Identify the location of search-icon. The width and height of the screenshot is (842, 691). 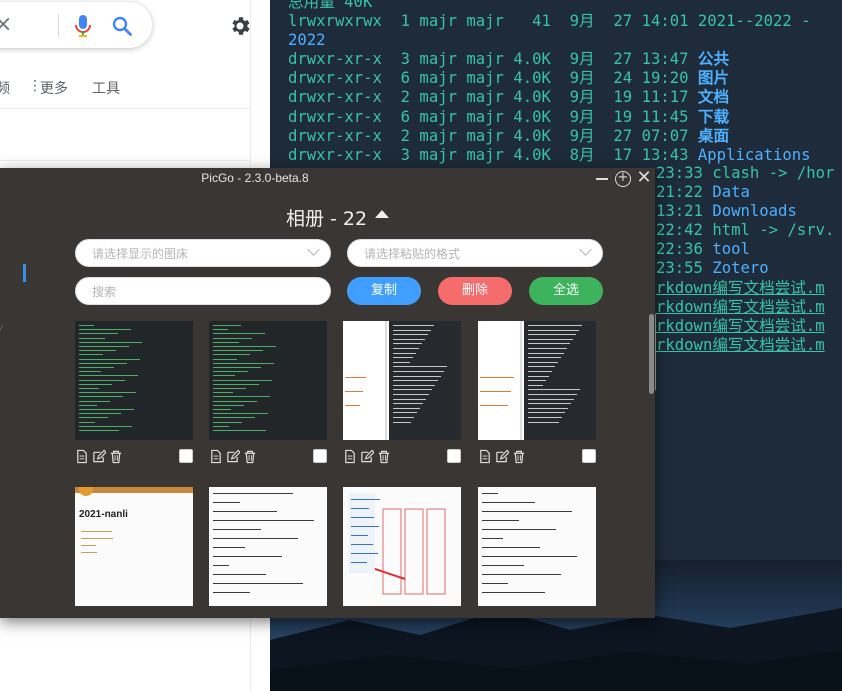
(122, 26).